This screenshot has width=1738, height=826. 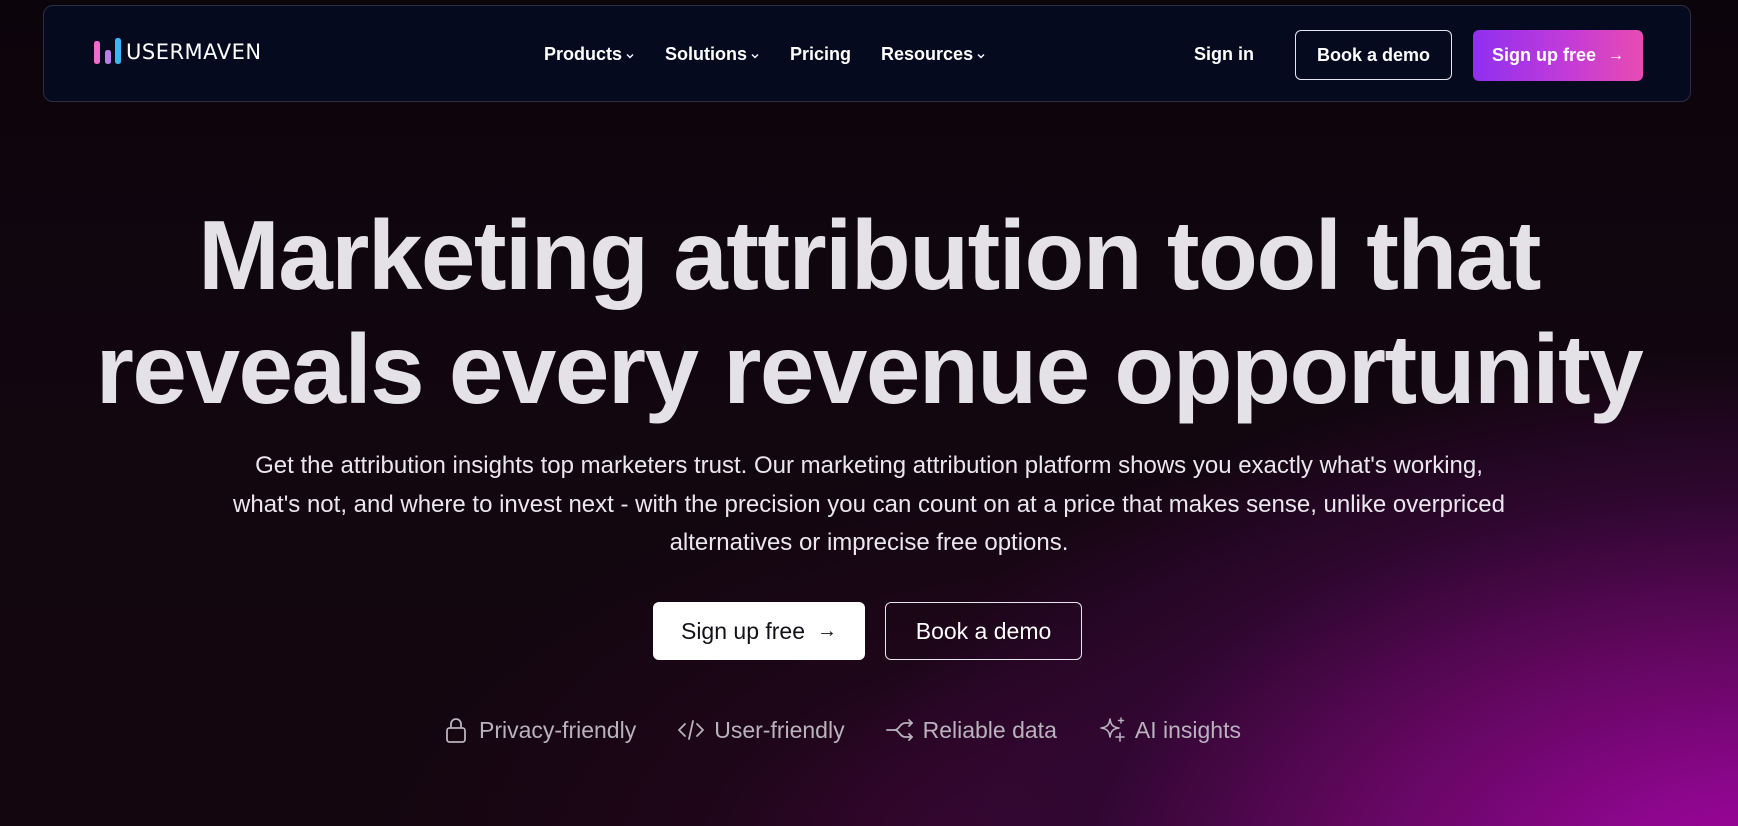 I want to click on menu-solutions: Solutions, so click(x=712, y=54).